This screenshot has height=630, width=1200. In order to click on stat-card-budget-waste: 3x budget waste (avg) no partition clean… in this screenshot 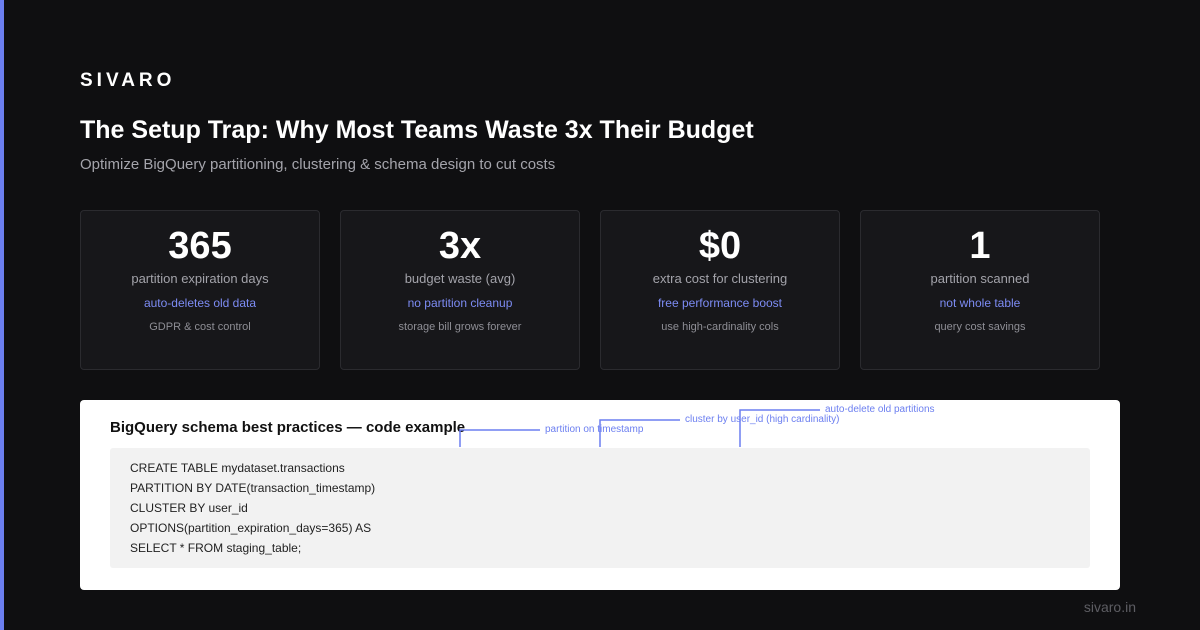, I will do `click(460, 290)`.